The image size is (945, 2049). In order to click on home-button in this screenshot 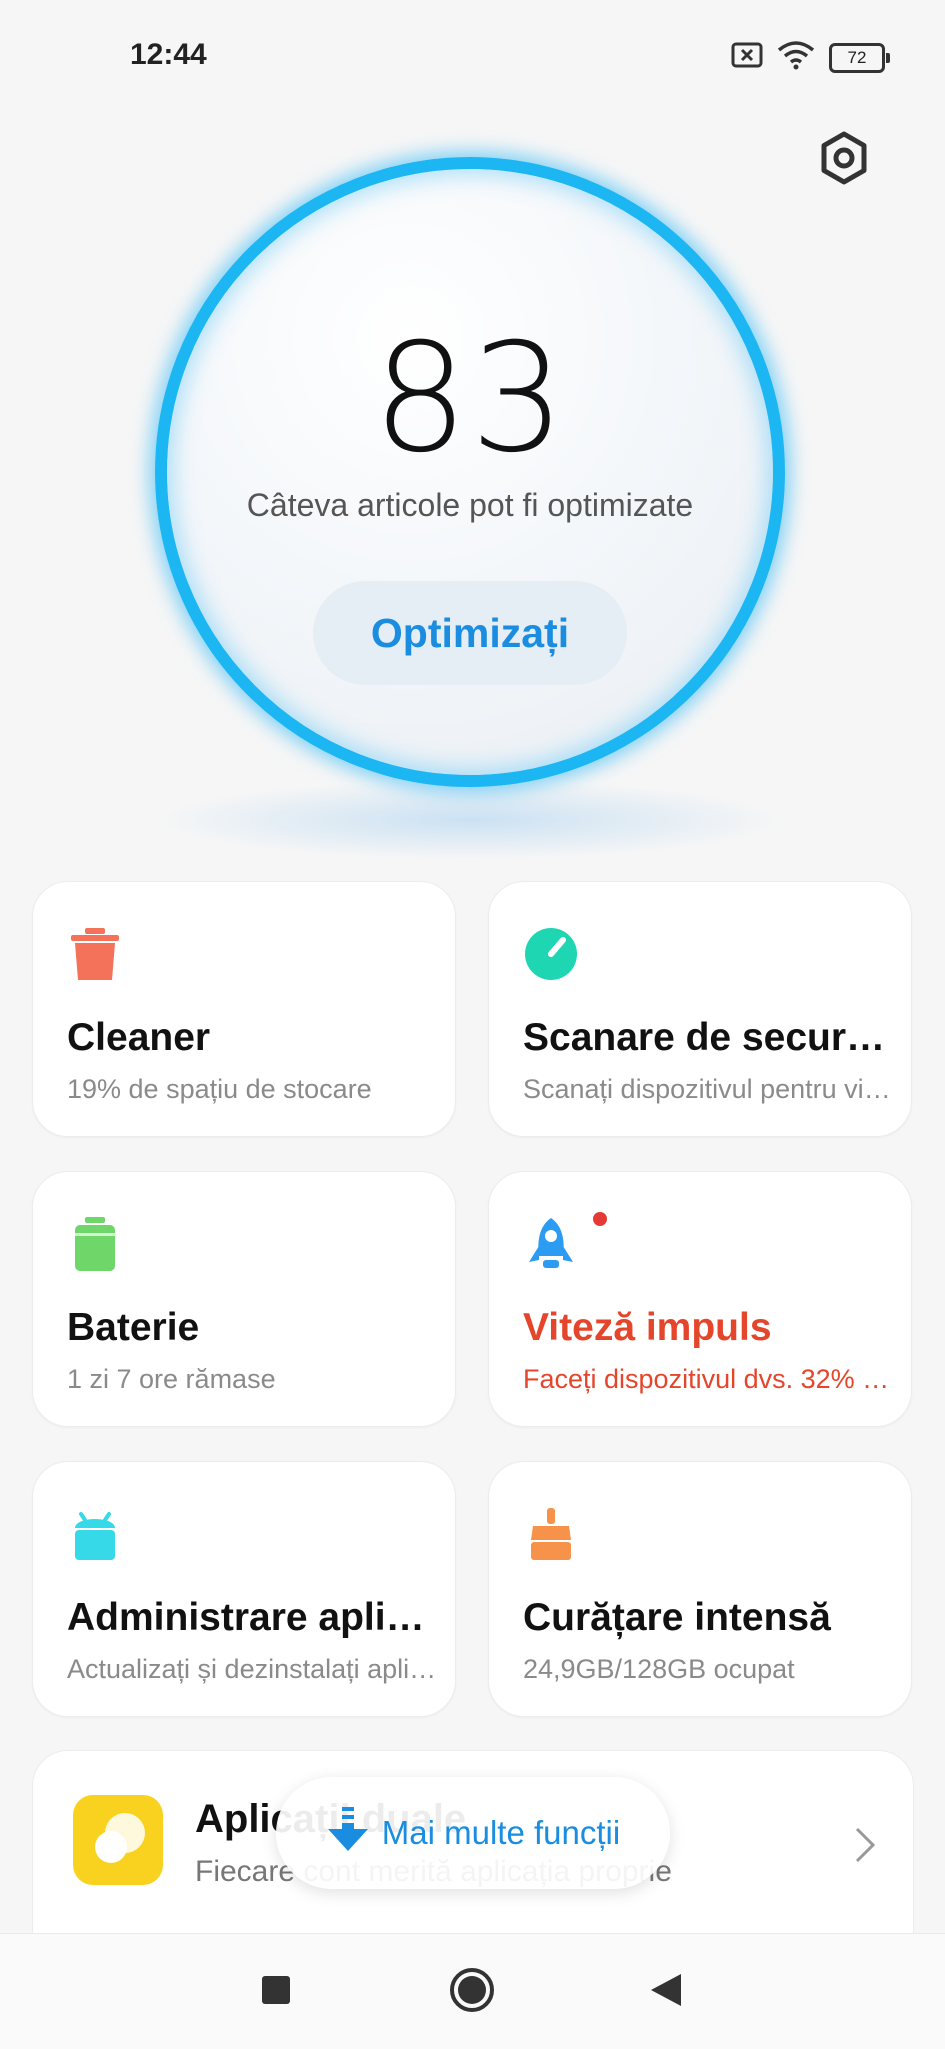, I will do `click(472, 1992)`.